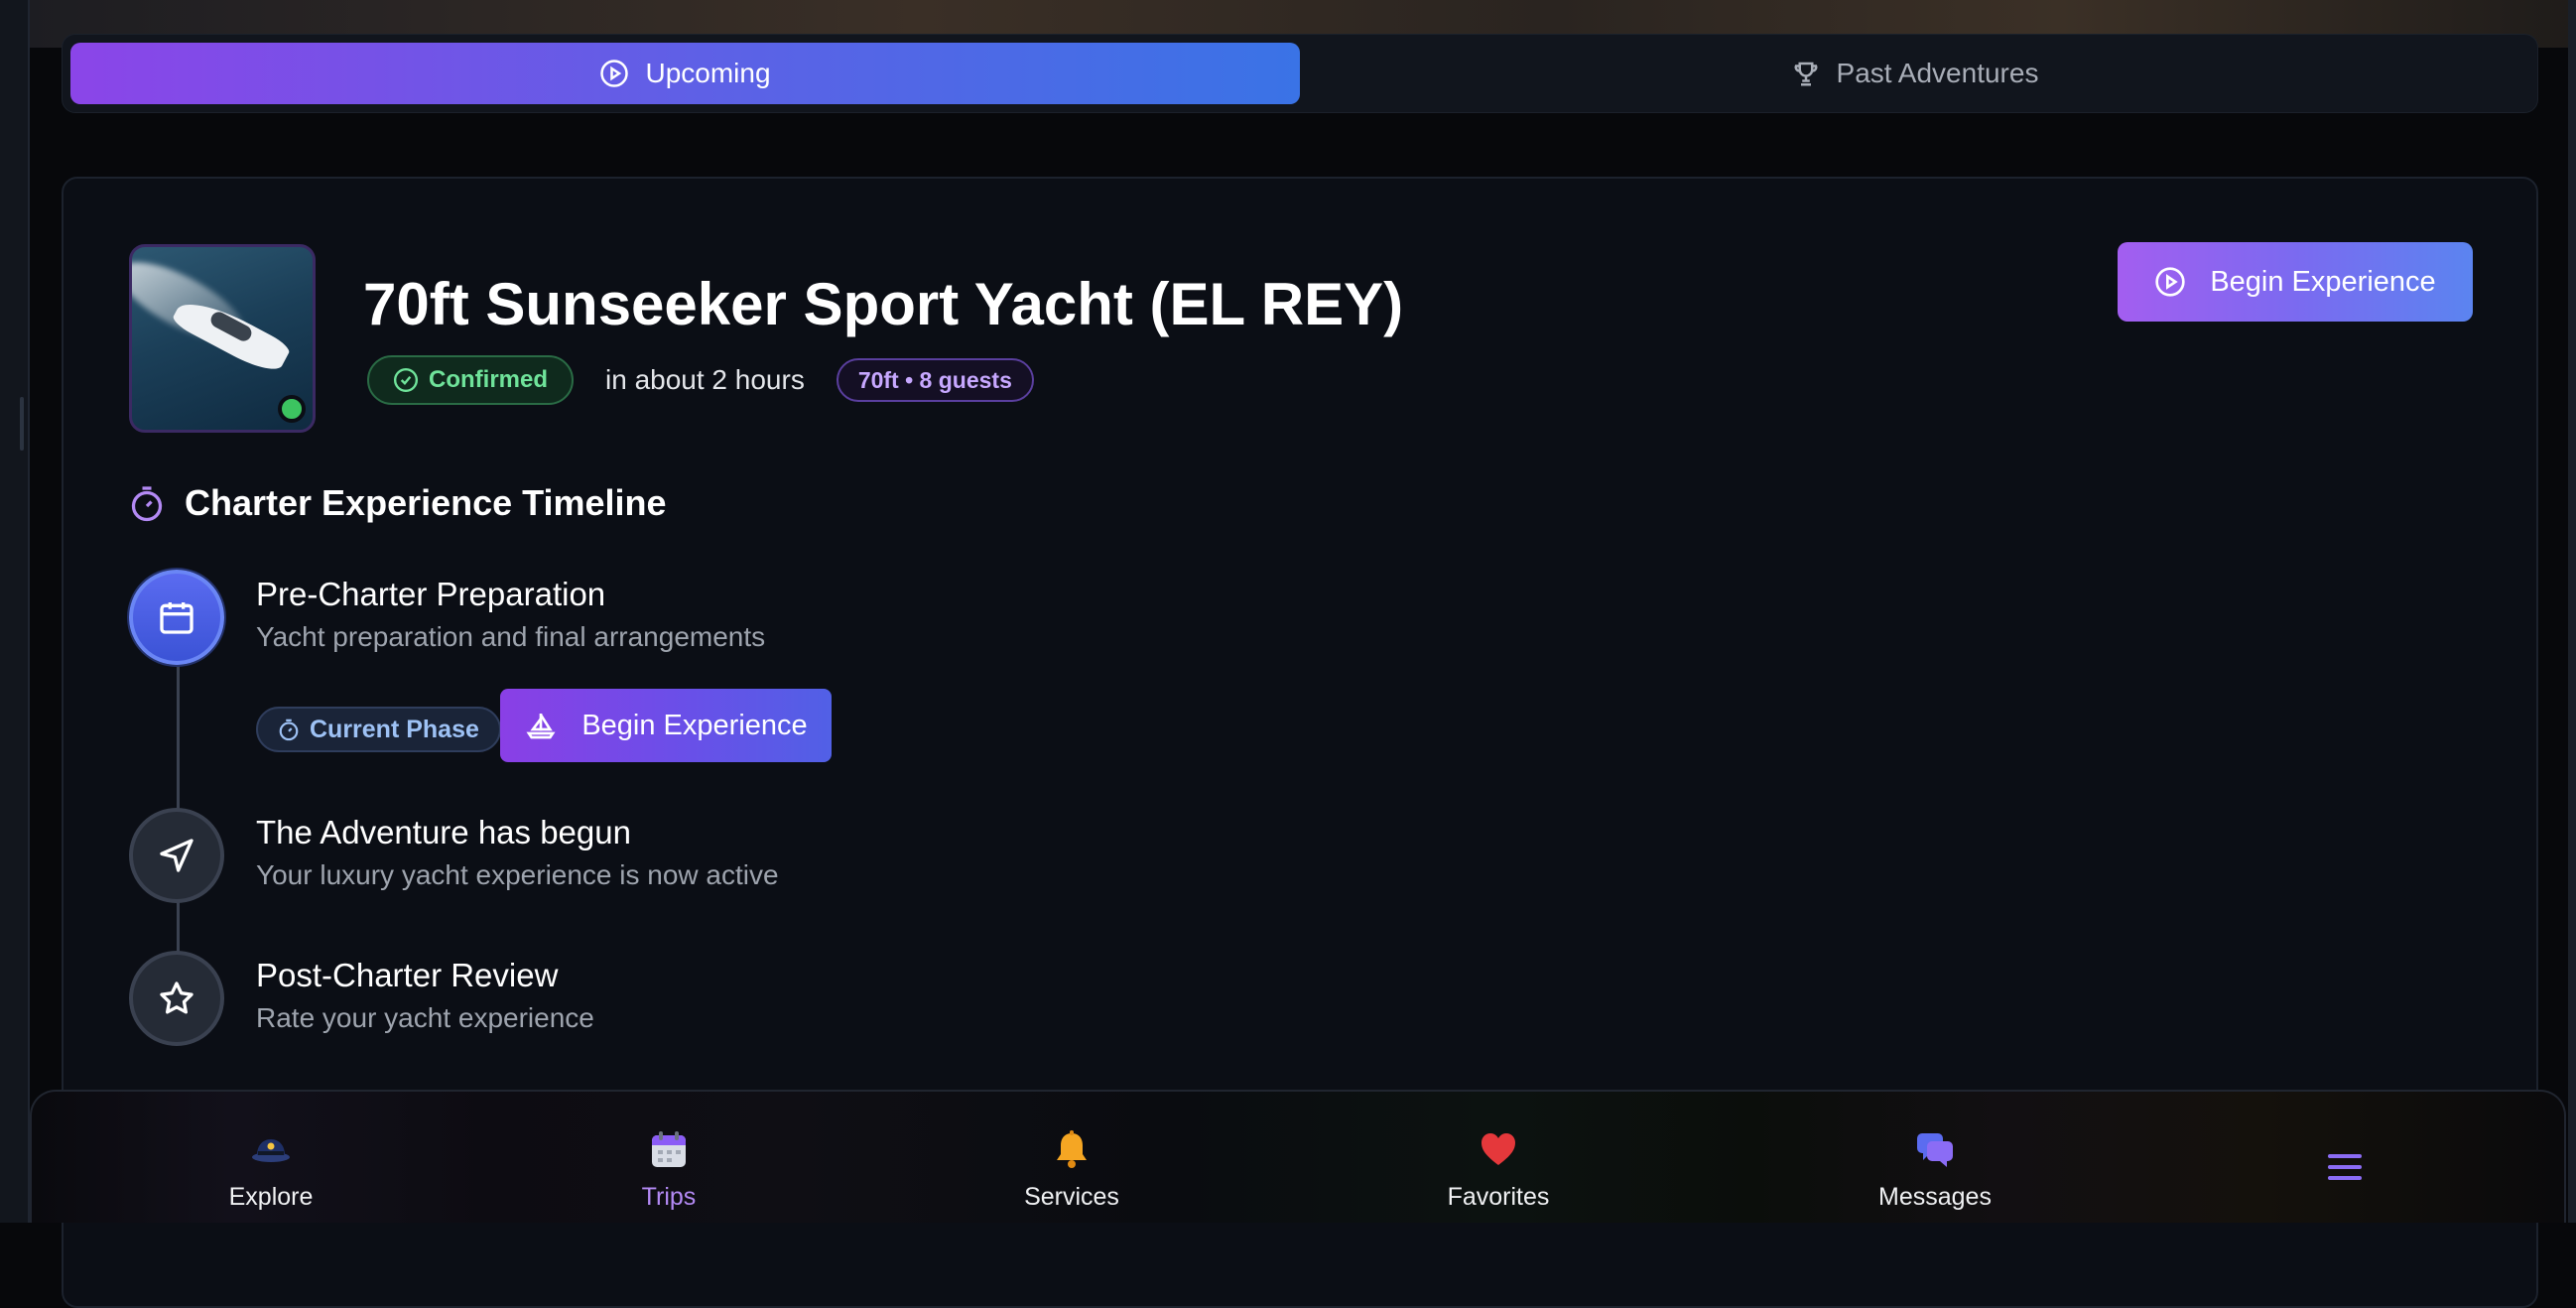 The image size is (2576, 1308). Describe the element at coordinates (935, 380) in the screenshot. I see `yacht-spec-badge: 70ft • 8 guests` at that location.